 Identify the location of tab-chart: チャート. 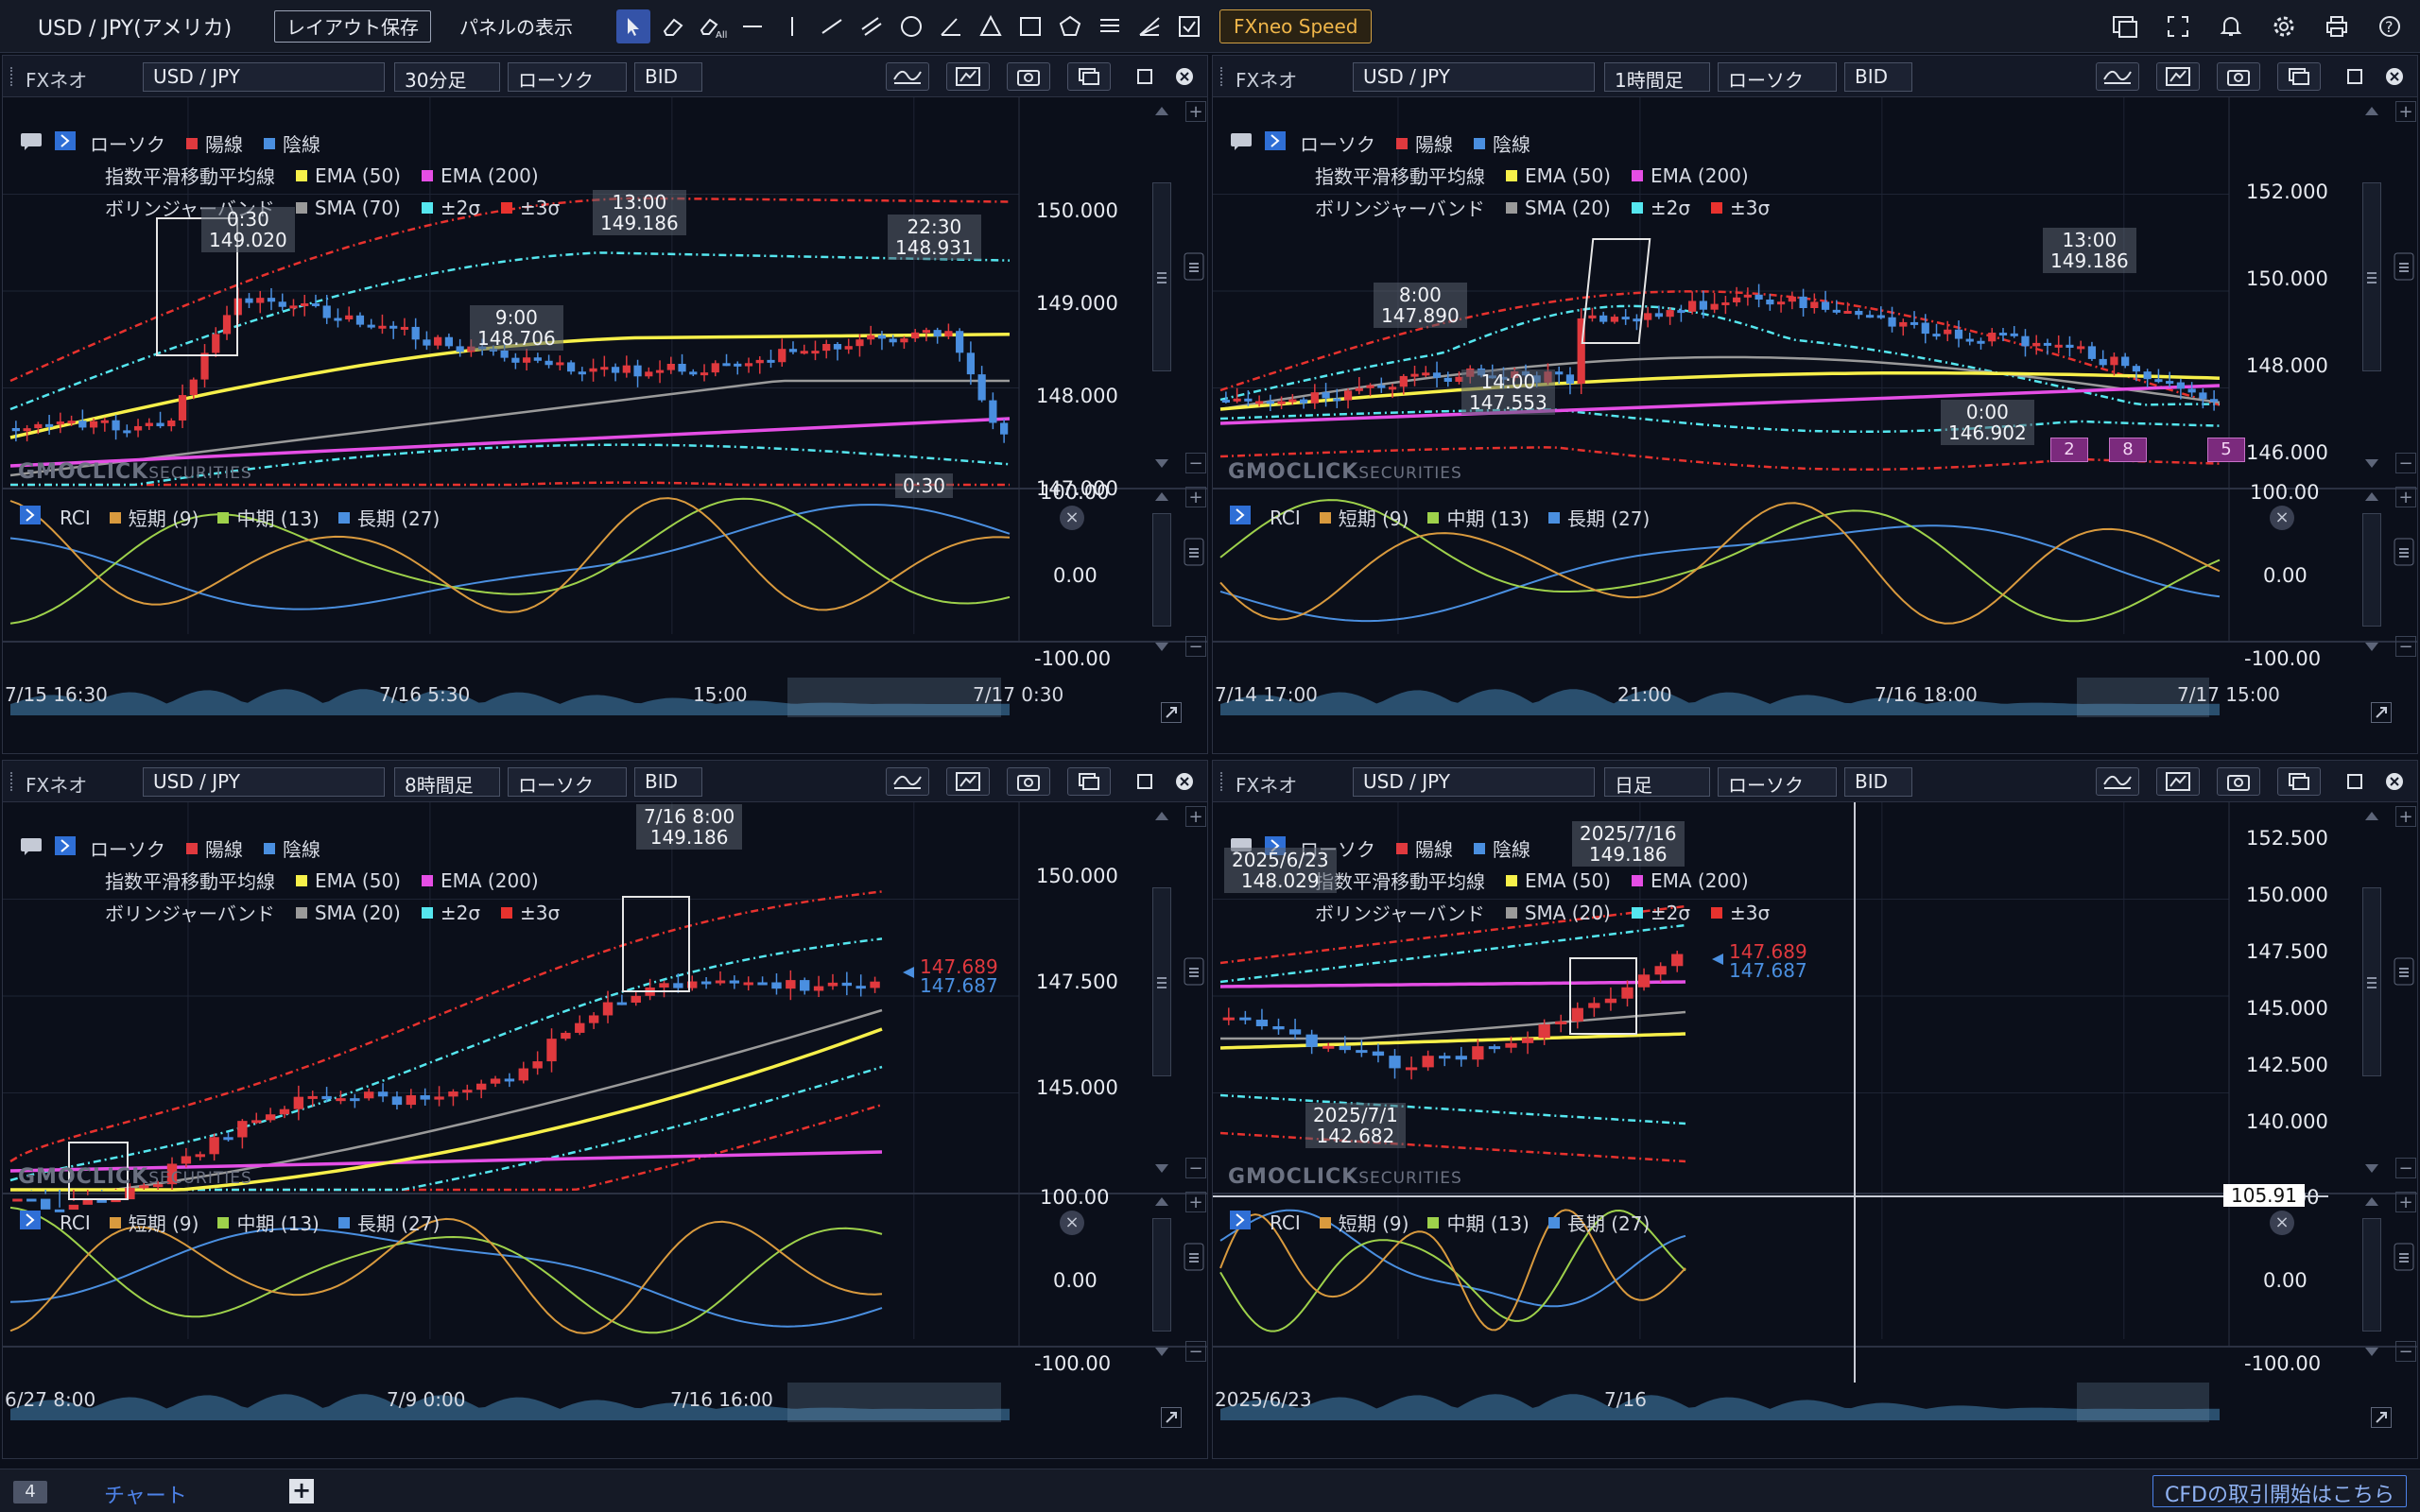
(145, 1494).